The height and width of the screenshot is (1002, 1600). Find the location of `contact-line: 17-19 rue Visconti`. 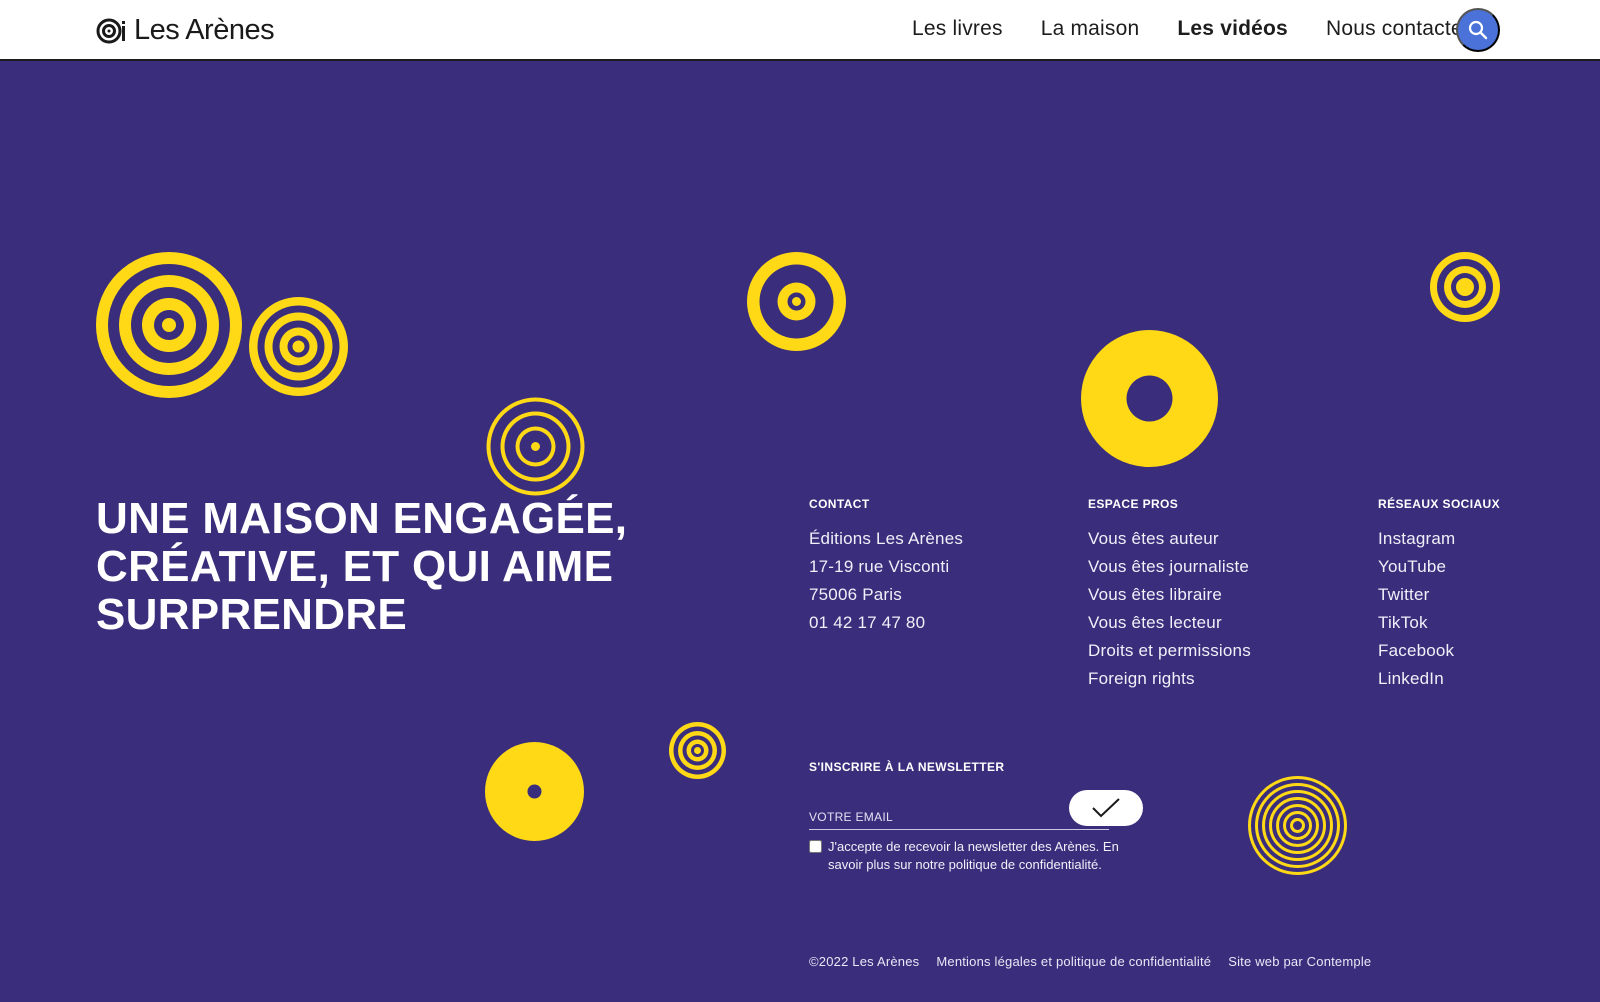

contact-line: 17-19 rue Visconti is located at coordinates (879, 566).